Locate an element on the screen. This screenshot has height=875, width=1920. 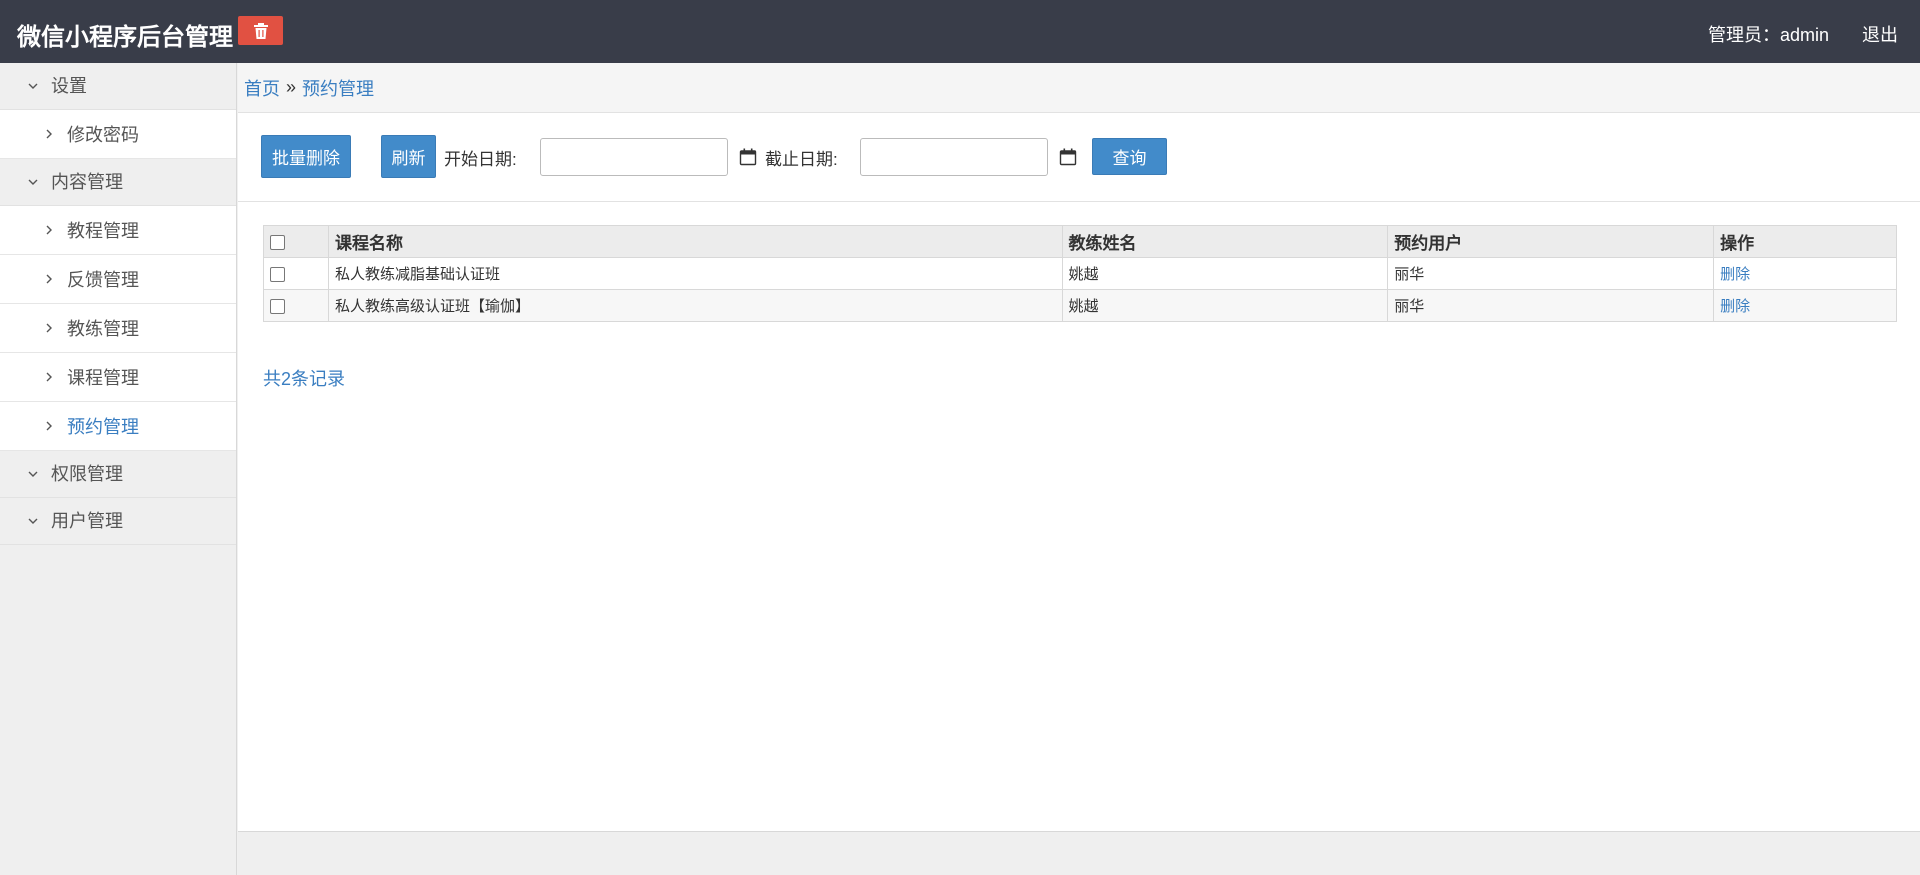
course-name-cell: 私人教练高级认证班【瑜伽】 is located at coordinates (695, 305).